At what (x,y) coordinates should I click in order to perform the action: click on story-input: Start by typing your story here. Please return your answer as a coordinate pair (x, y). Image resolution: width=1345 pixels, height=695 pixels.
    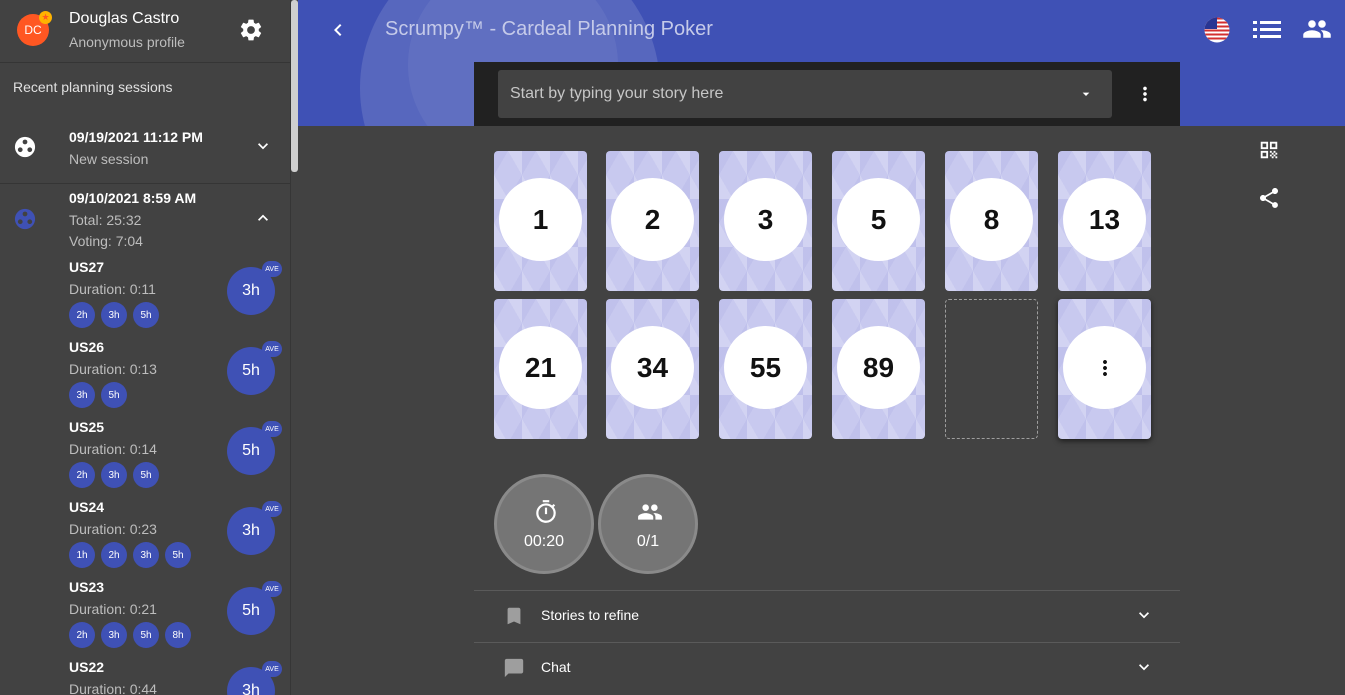
    Looking at the image, I should click on (805, 94).